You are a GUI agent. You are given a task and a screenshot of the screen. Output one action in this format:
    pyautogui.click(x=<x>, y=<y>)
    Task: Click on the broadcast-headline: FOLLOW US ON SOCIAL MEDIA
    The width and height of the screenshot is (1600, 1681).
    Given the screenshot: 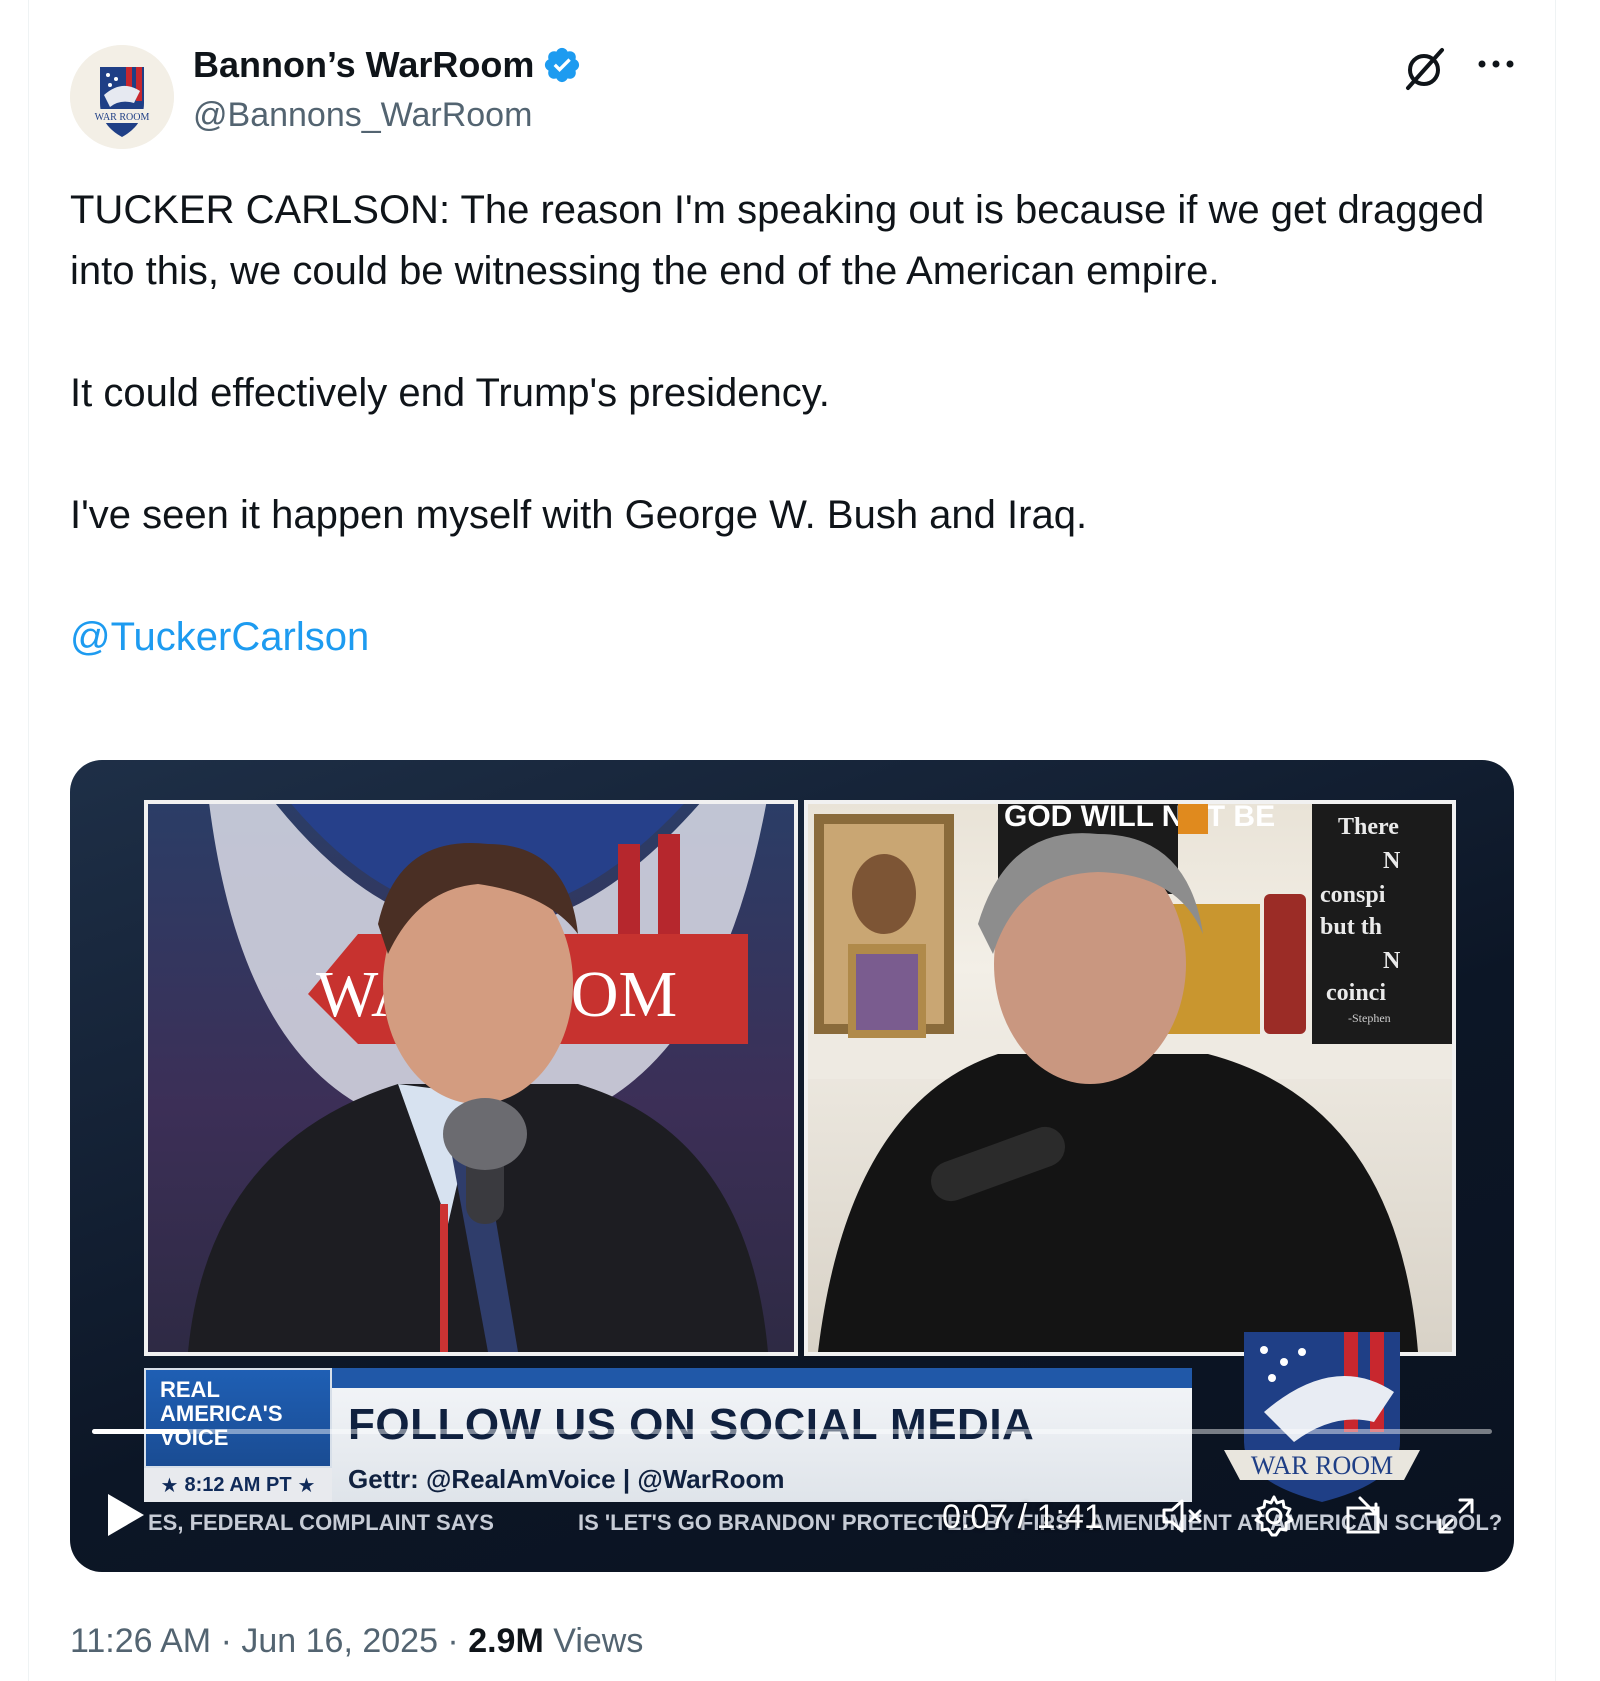 What is the action you would take?
    pyautogui.click(x=691, y=1424)
    